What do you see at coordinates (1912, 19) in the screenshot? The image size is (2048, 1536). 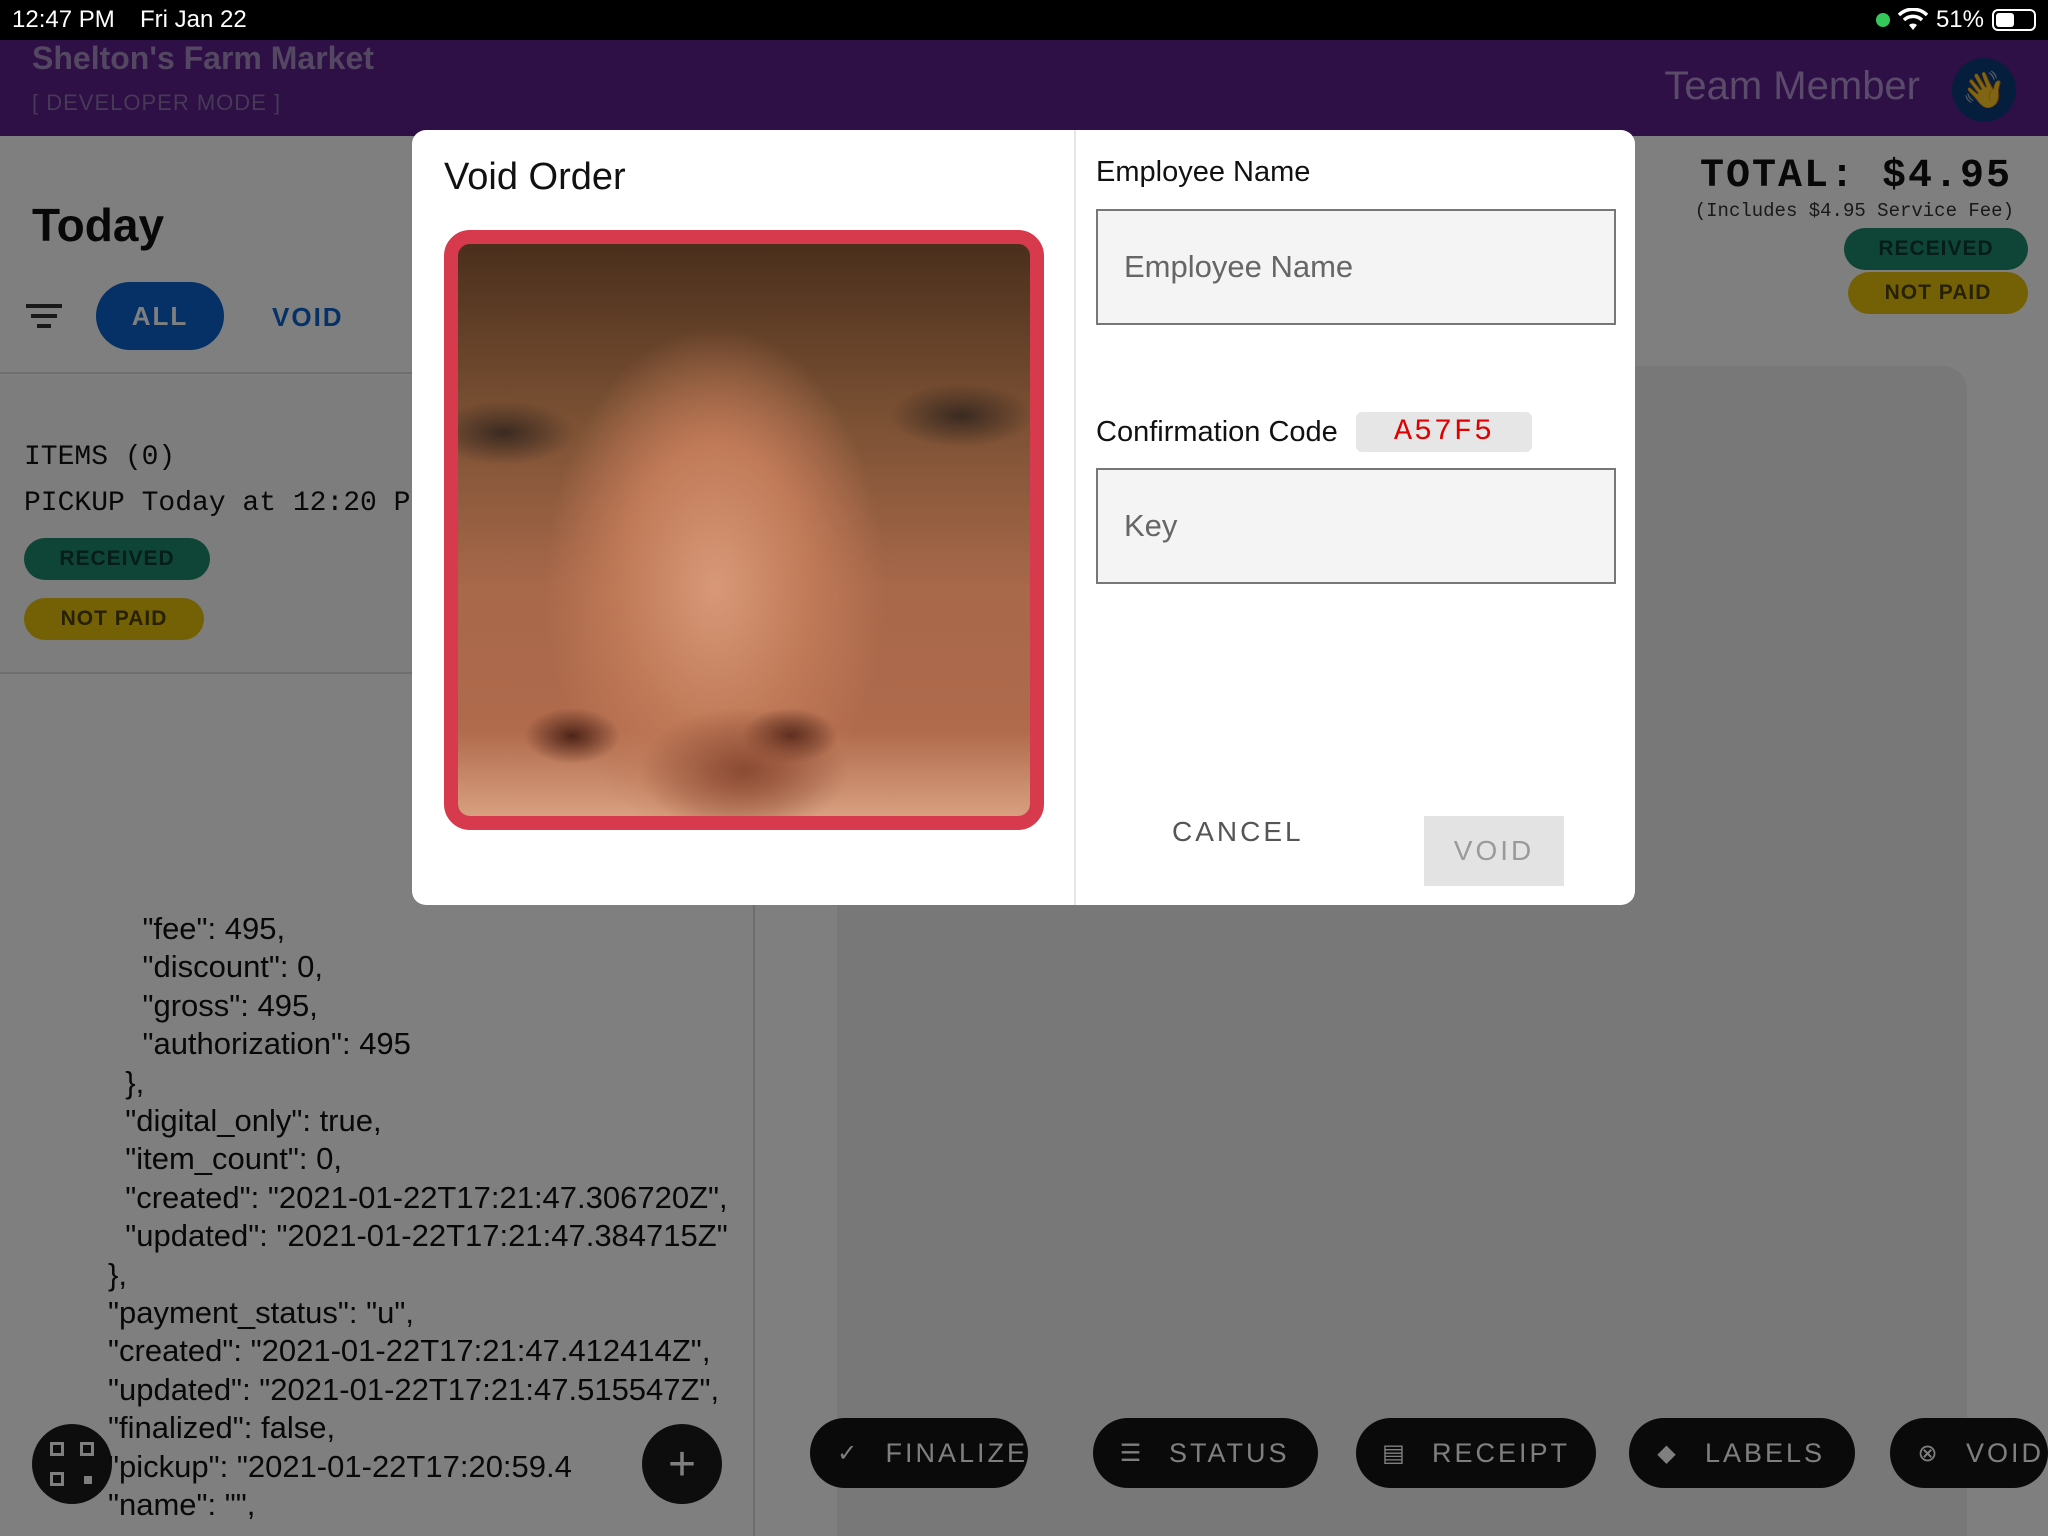 I see `wifi-icon` at bounding box center [1912, 19].